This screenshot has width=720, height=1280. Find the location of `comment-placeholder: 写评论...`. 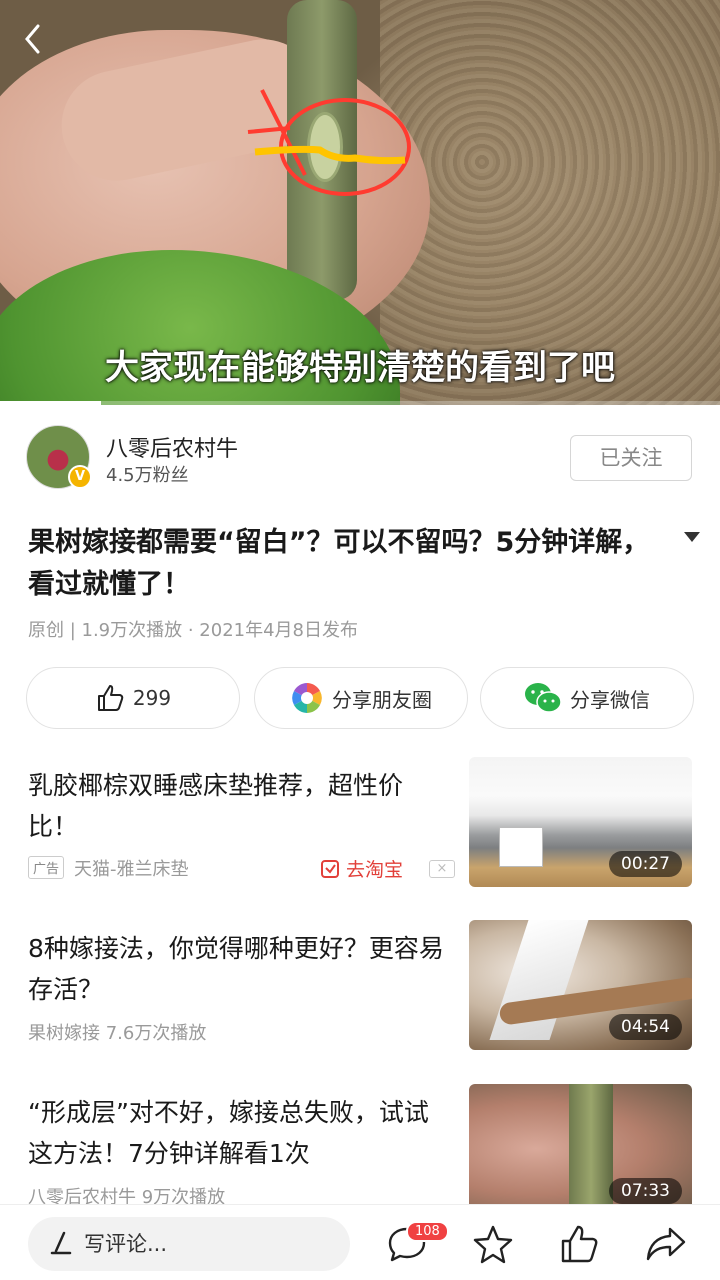

comment-placeholder: 写评论... is located at coordinates (126, 1244).